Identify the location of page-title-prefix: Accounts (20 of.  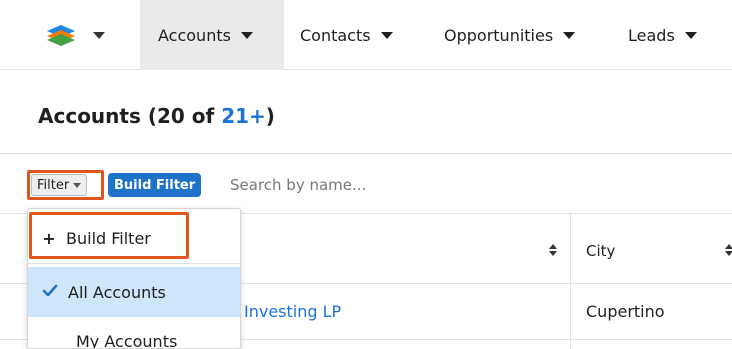
(130, 116).